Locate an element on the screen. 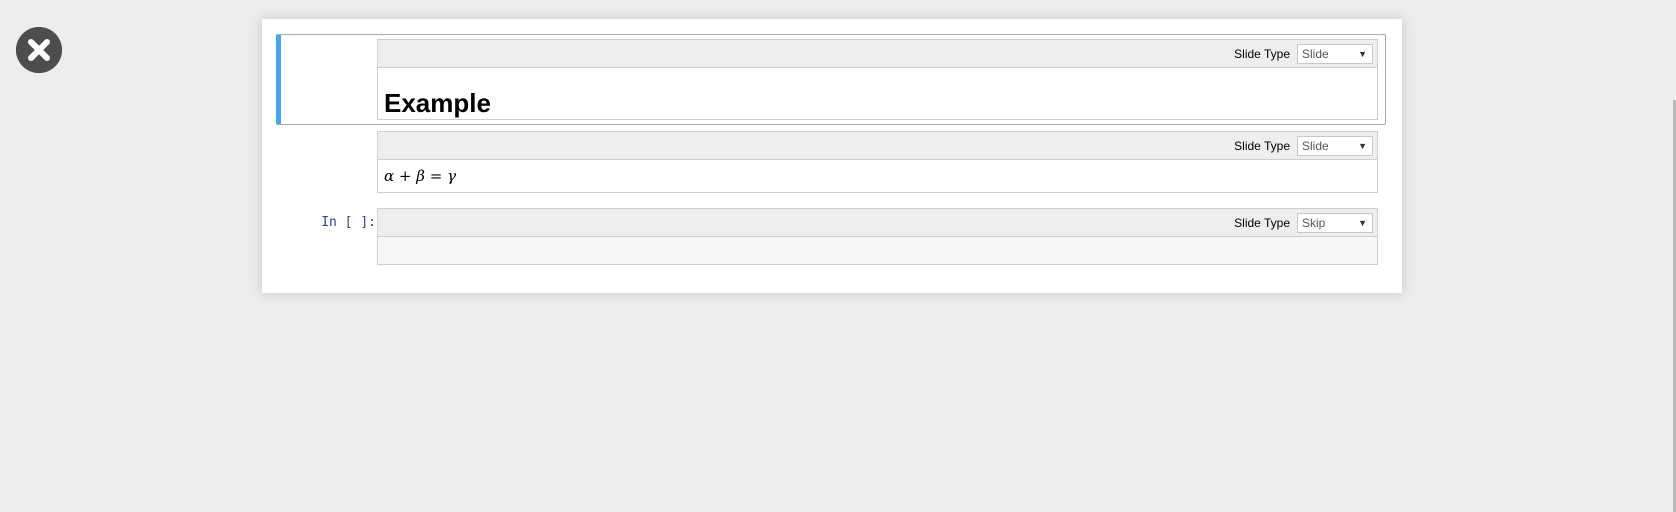  slide-type-select: Skip ▼ is located at coordinates (1335, 223).